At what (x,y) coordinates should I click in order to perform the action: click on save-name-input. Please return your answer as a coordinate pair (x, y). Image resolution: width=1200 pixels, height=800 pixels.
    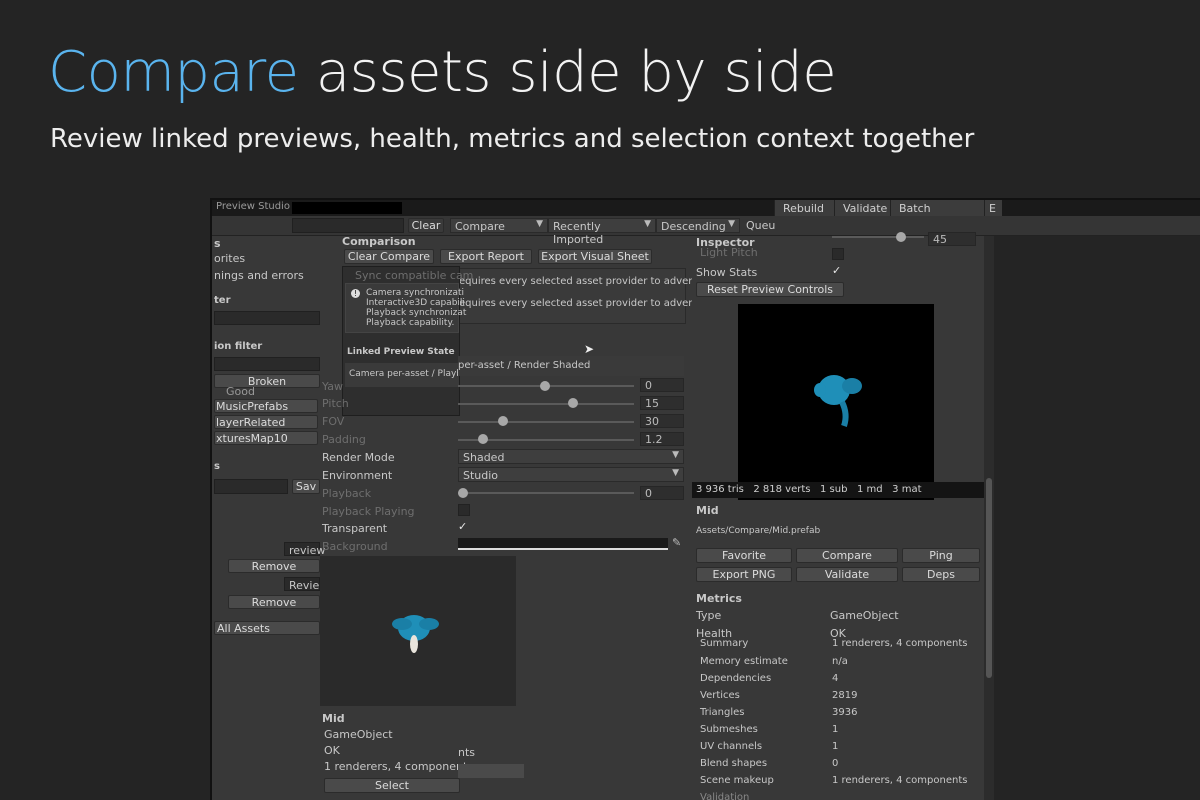
    Looking at the image, I should click on (251, 486).